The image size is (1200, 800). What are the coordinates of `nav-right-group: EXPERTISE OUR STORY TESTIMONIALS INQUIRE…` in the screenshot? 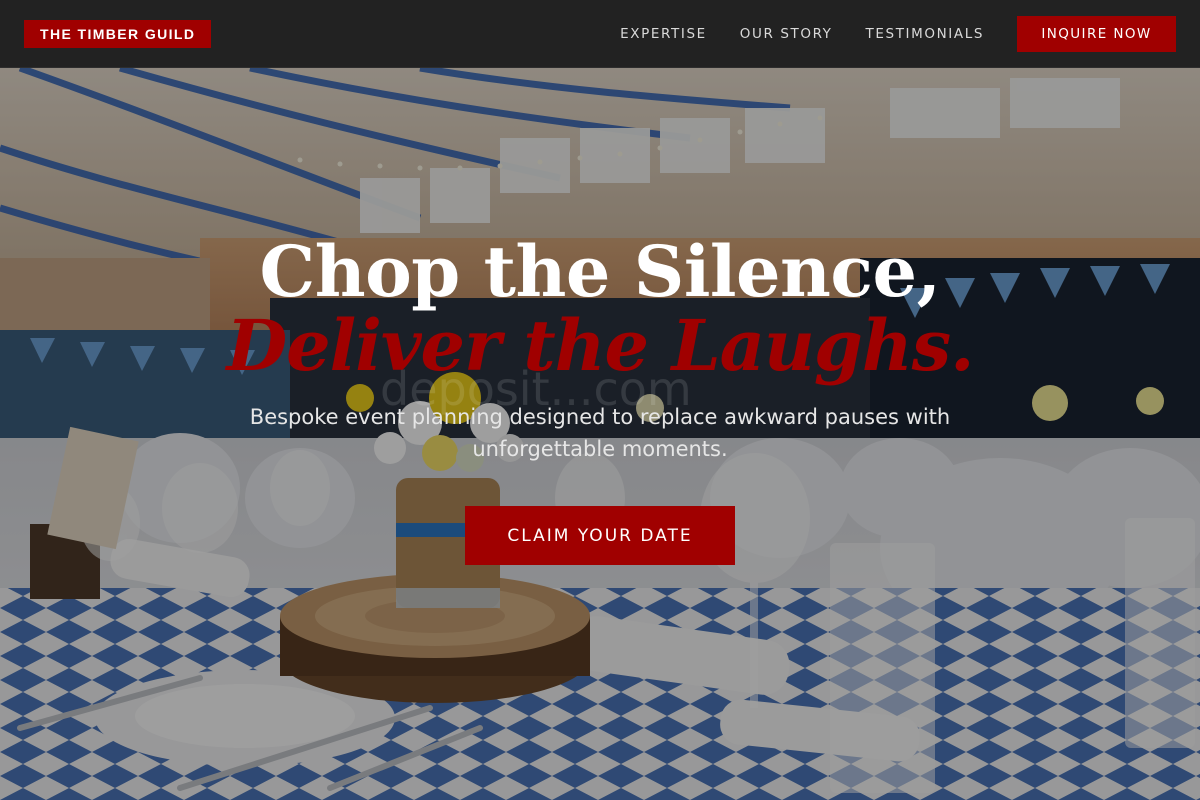 It's located at (898, 33).